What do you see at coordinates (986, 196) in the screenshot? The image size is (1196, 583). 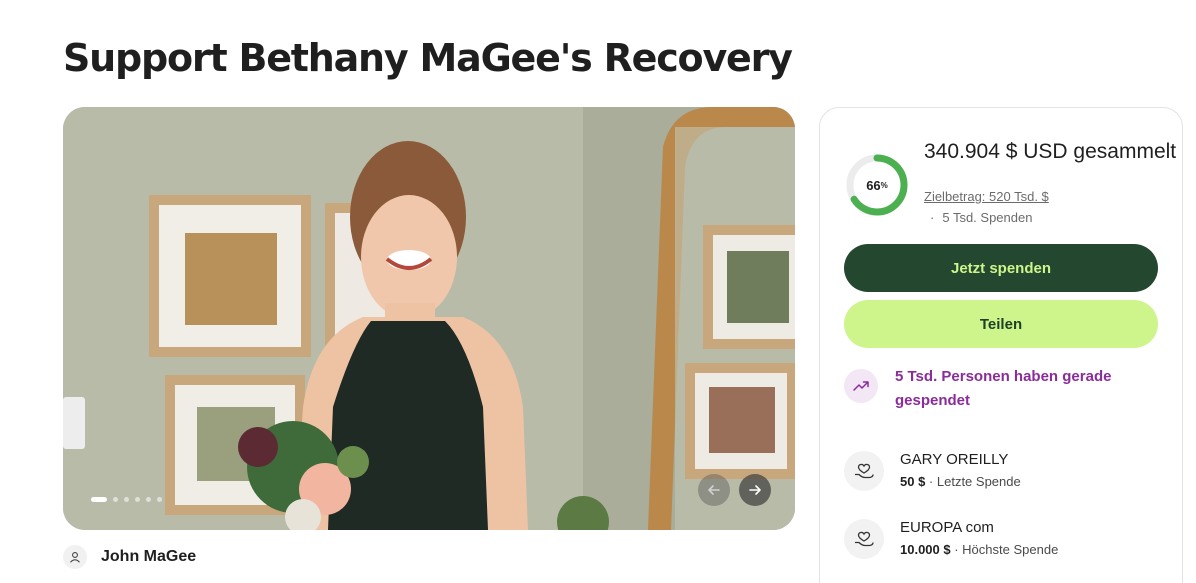 I see `goal-amount: Zielbetrag: 520 Tsd. $` at bounding box center [986, 196].